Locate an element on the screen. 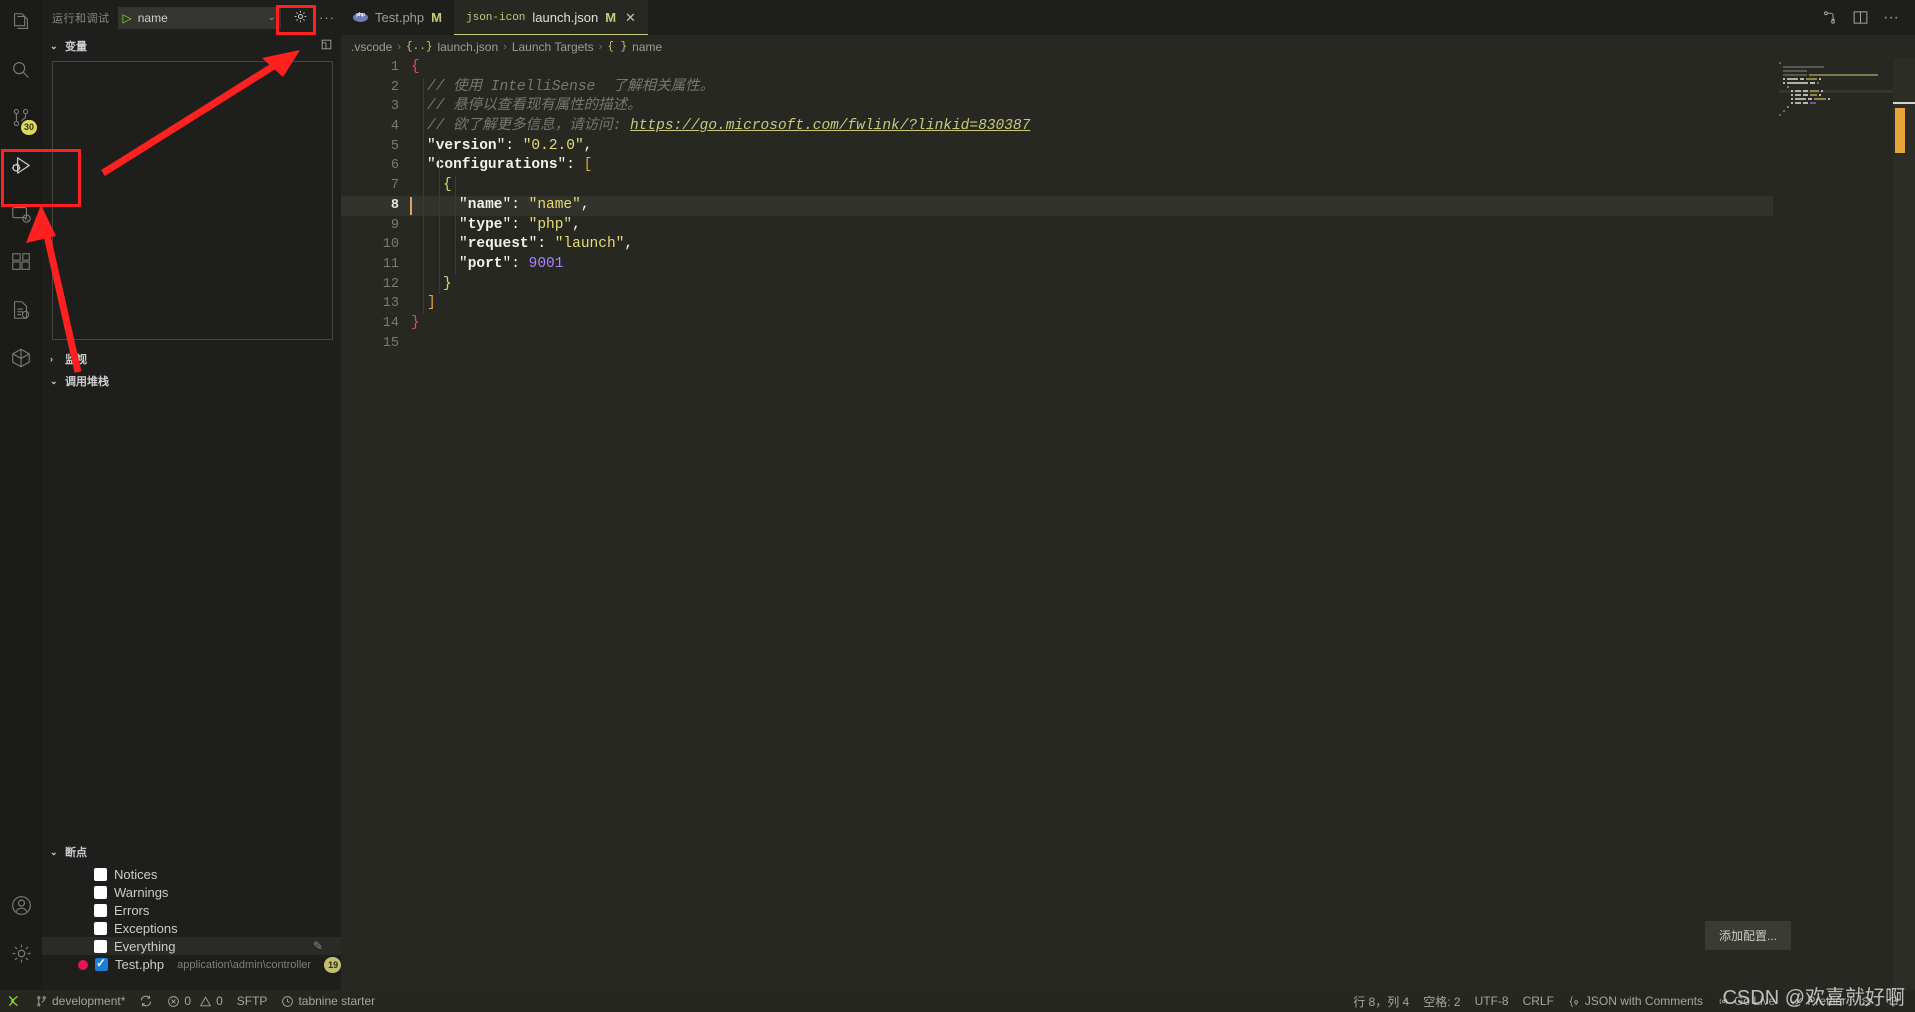 The height and width of the screenshot is (1012, 1915). breakpoint-label: Warnings is located at coordinates (141, 892).